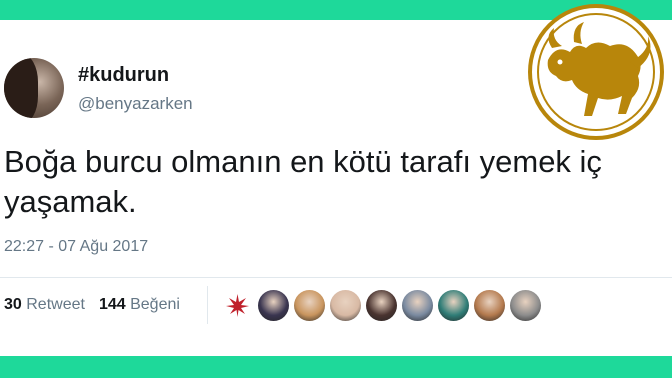 Image resolution: width=672 pixels, height=378 pixels. I want to click on engagement-stats: 30 Retweet 144 Beğeni, so click(92, 305).